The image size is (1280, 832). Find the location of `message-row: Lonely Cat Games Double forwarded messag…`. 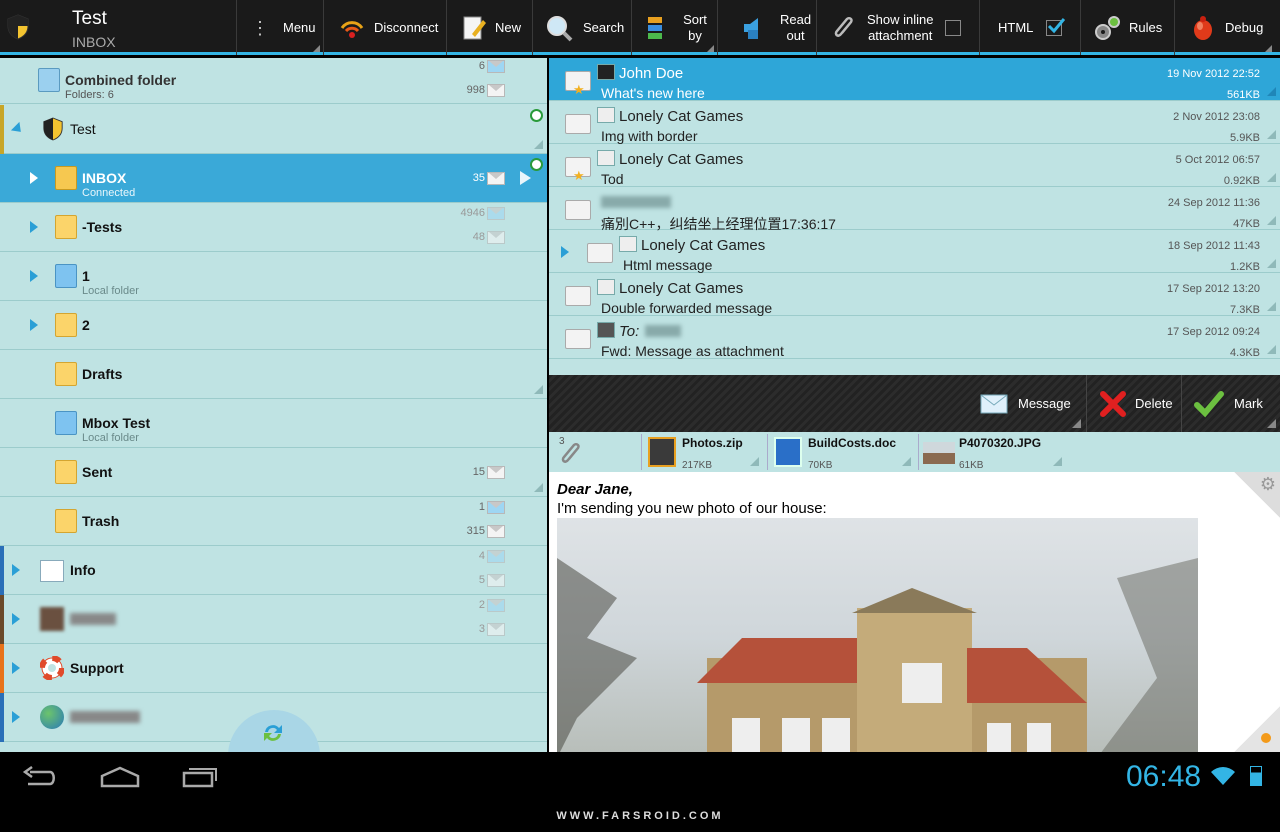

message-row: Lonely Cat Games Double forwarded messag… is located at coordinates (914, 294).